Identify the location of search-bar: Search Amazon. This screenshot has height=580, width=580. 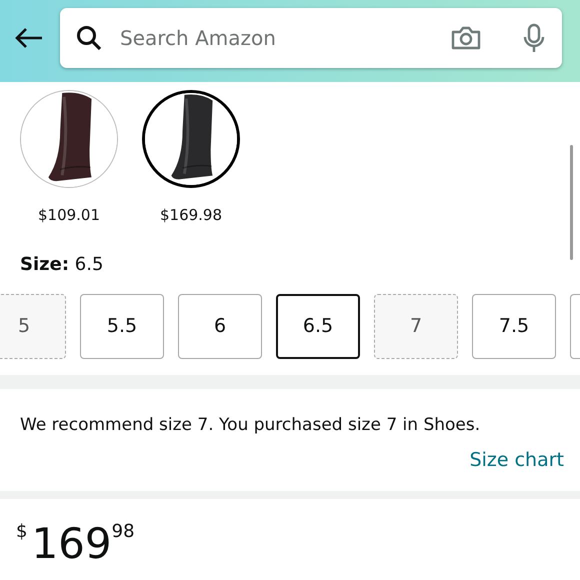
(311, 38).